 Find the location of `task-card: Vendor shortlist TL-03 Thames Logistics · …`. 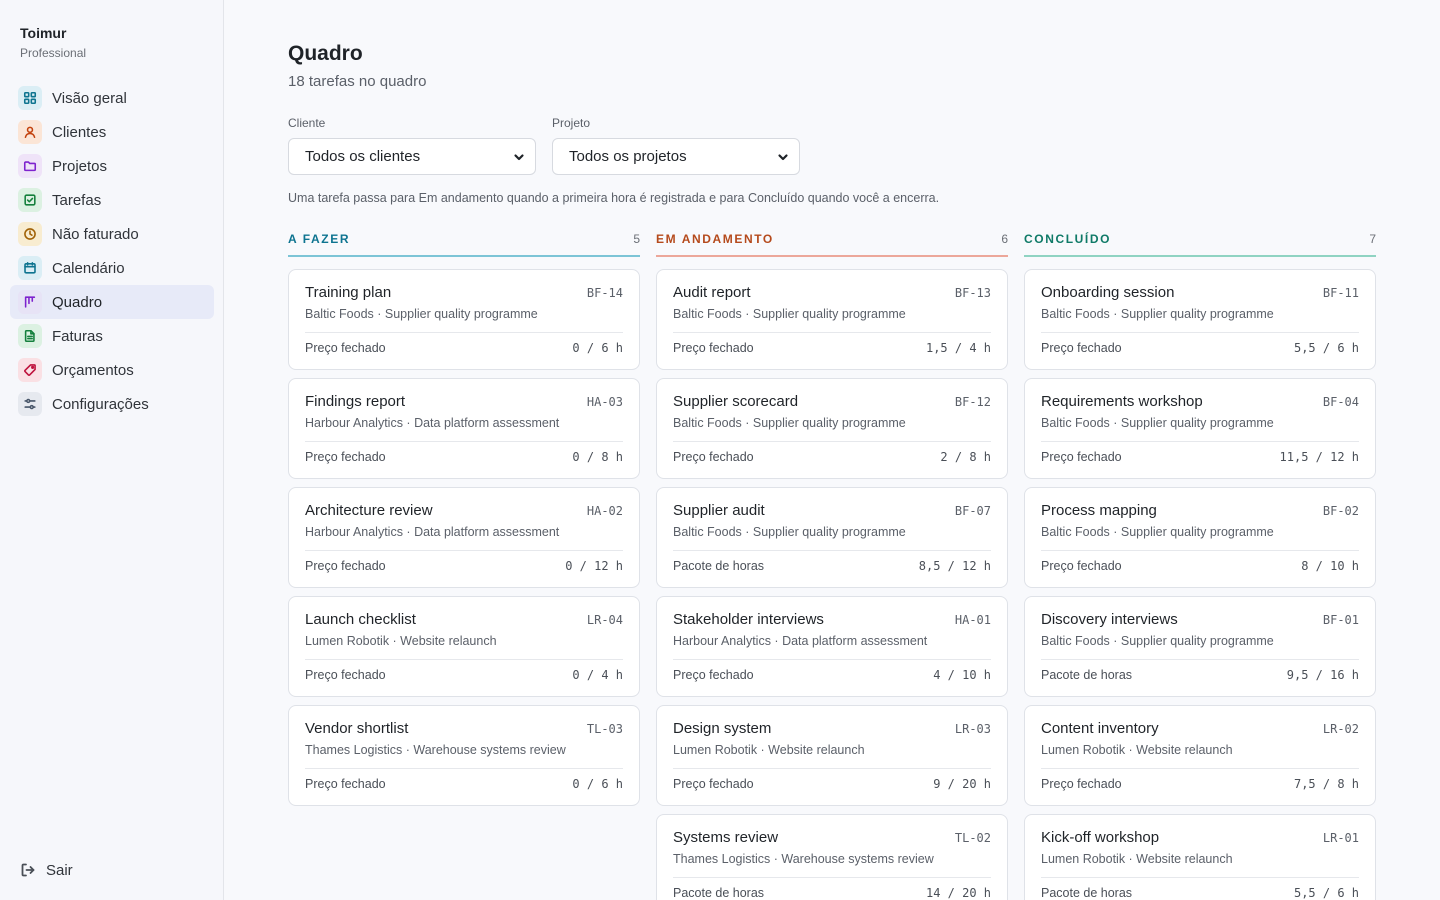

task-card: Vendor shortlist TL-03 Thames Logistics · … is located at coordinates (464, 755).